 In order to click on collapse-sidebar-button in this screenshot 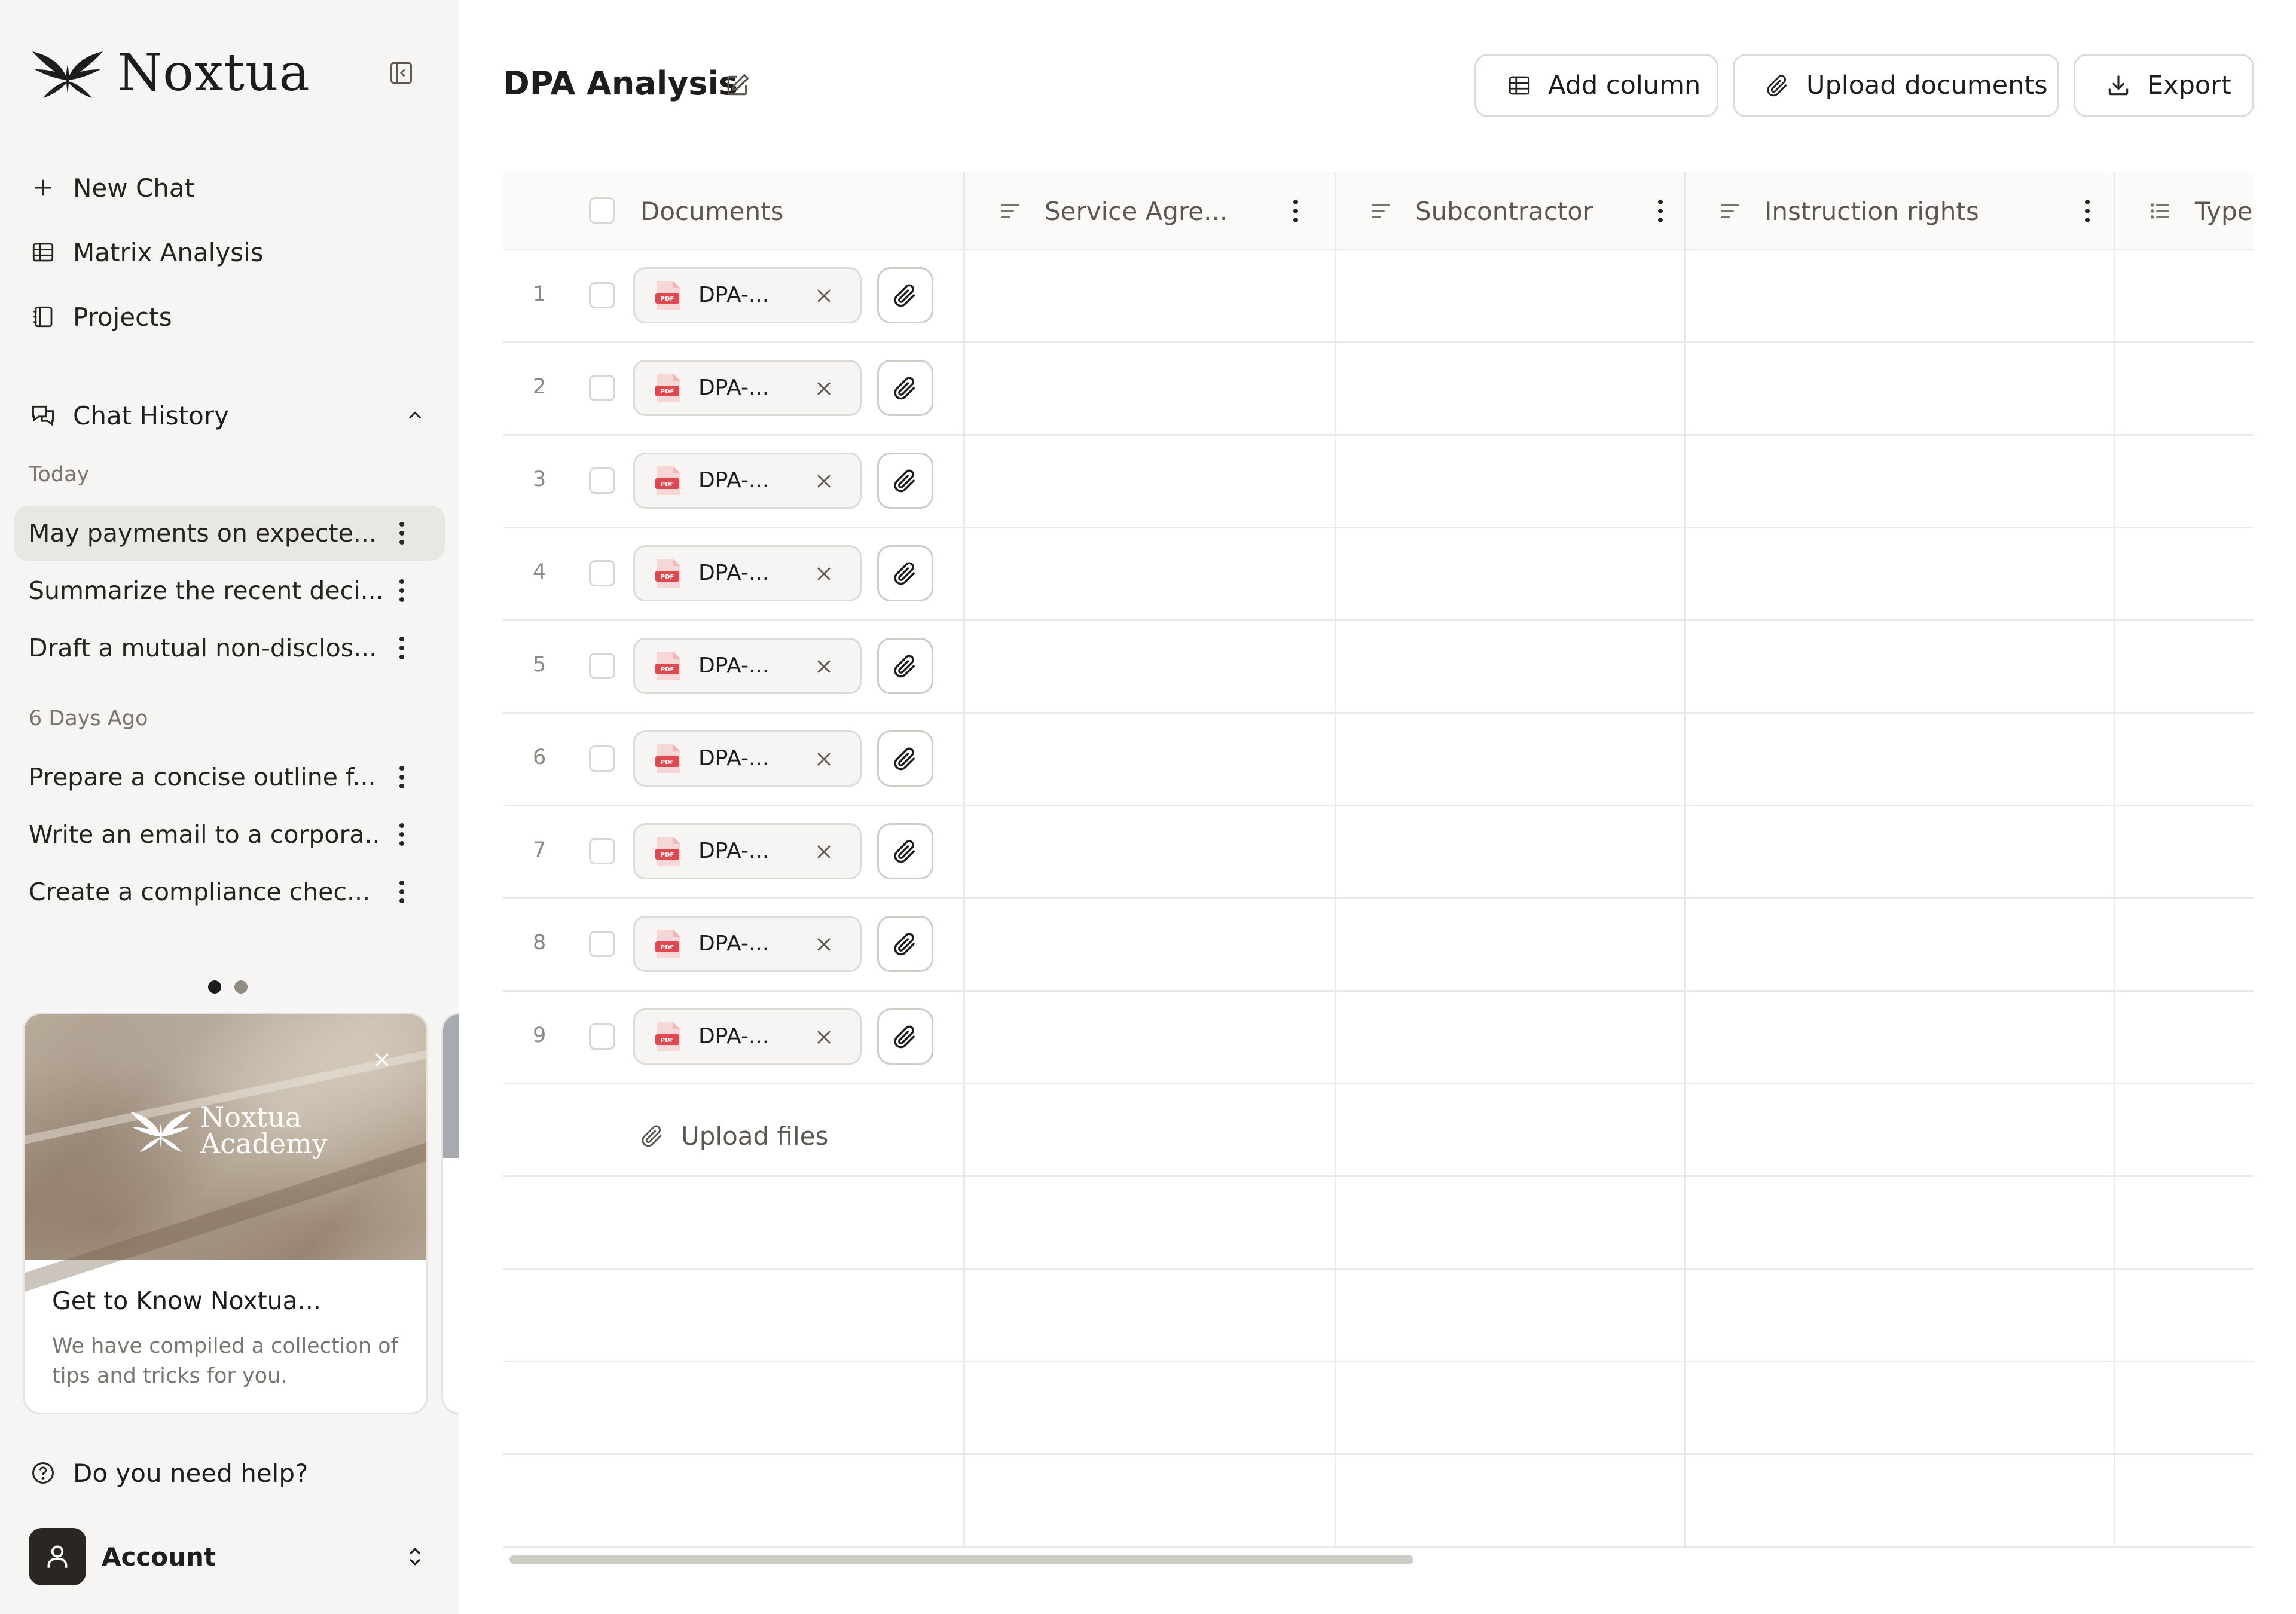, I will do `click(401, 72)`.